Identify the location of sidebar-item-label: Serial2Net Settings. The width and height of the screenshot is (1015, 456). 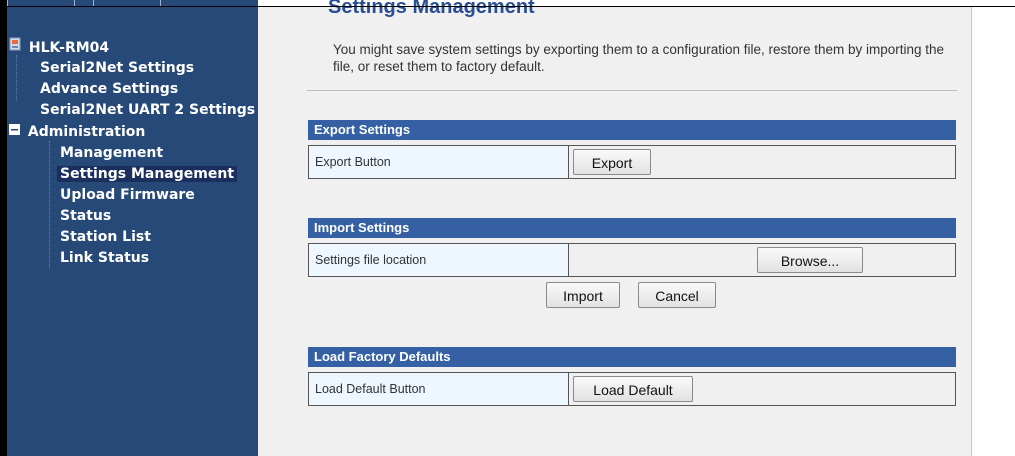
(117, 68).